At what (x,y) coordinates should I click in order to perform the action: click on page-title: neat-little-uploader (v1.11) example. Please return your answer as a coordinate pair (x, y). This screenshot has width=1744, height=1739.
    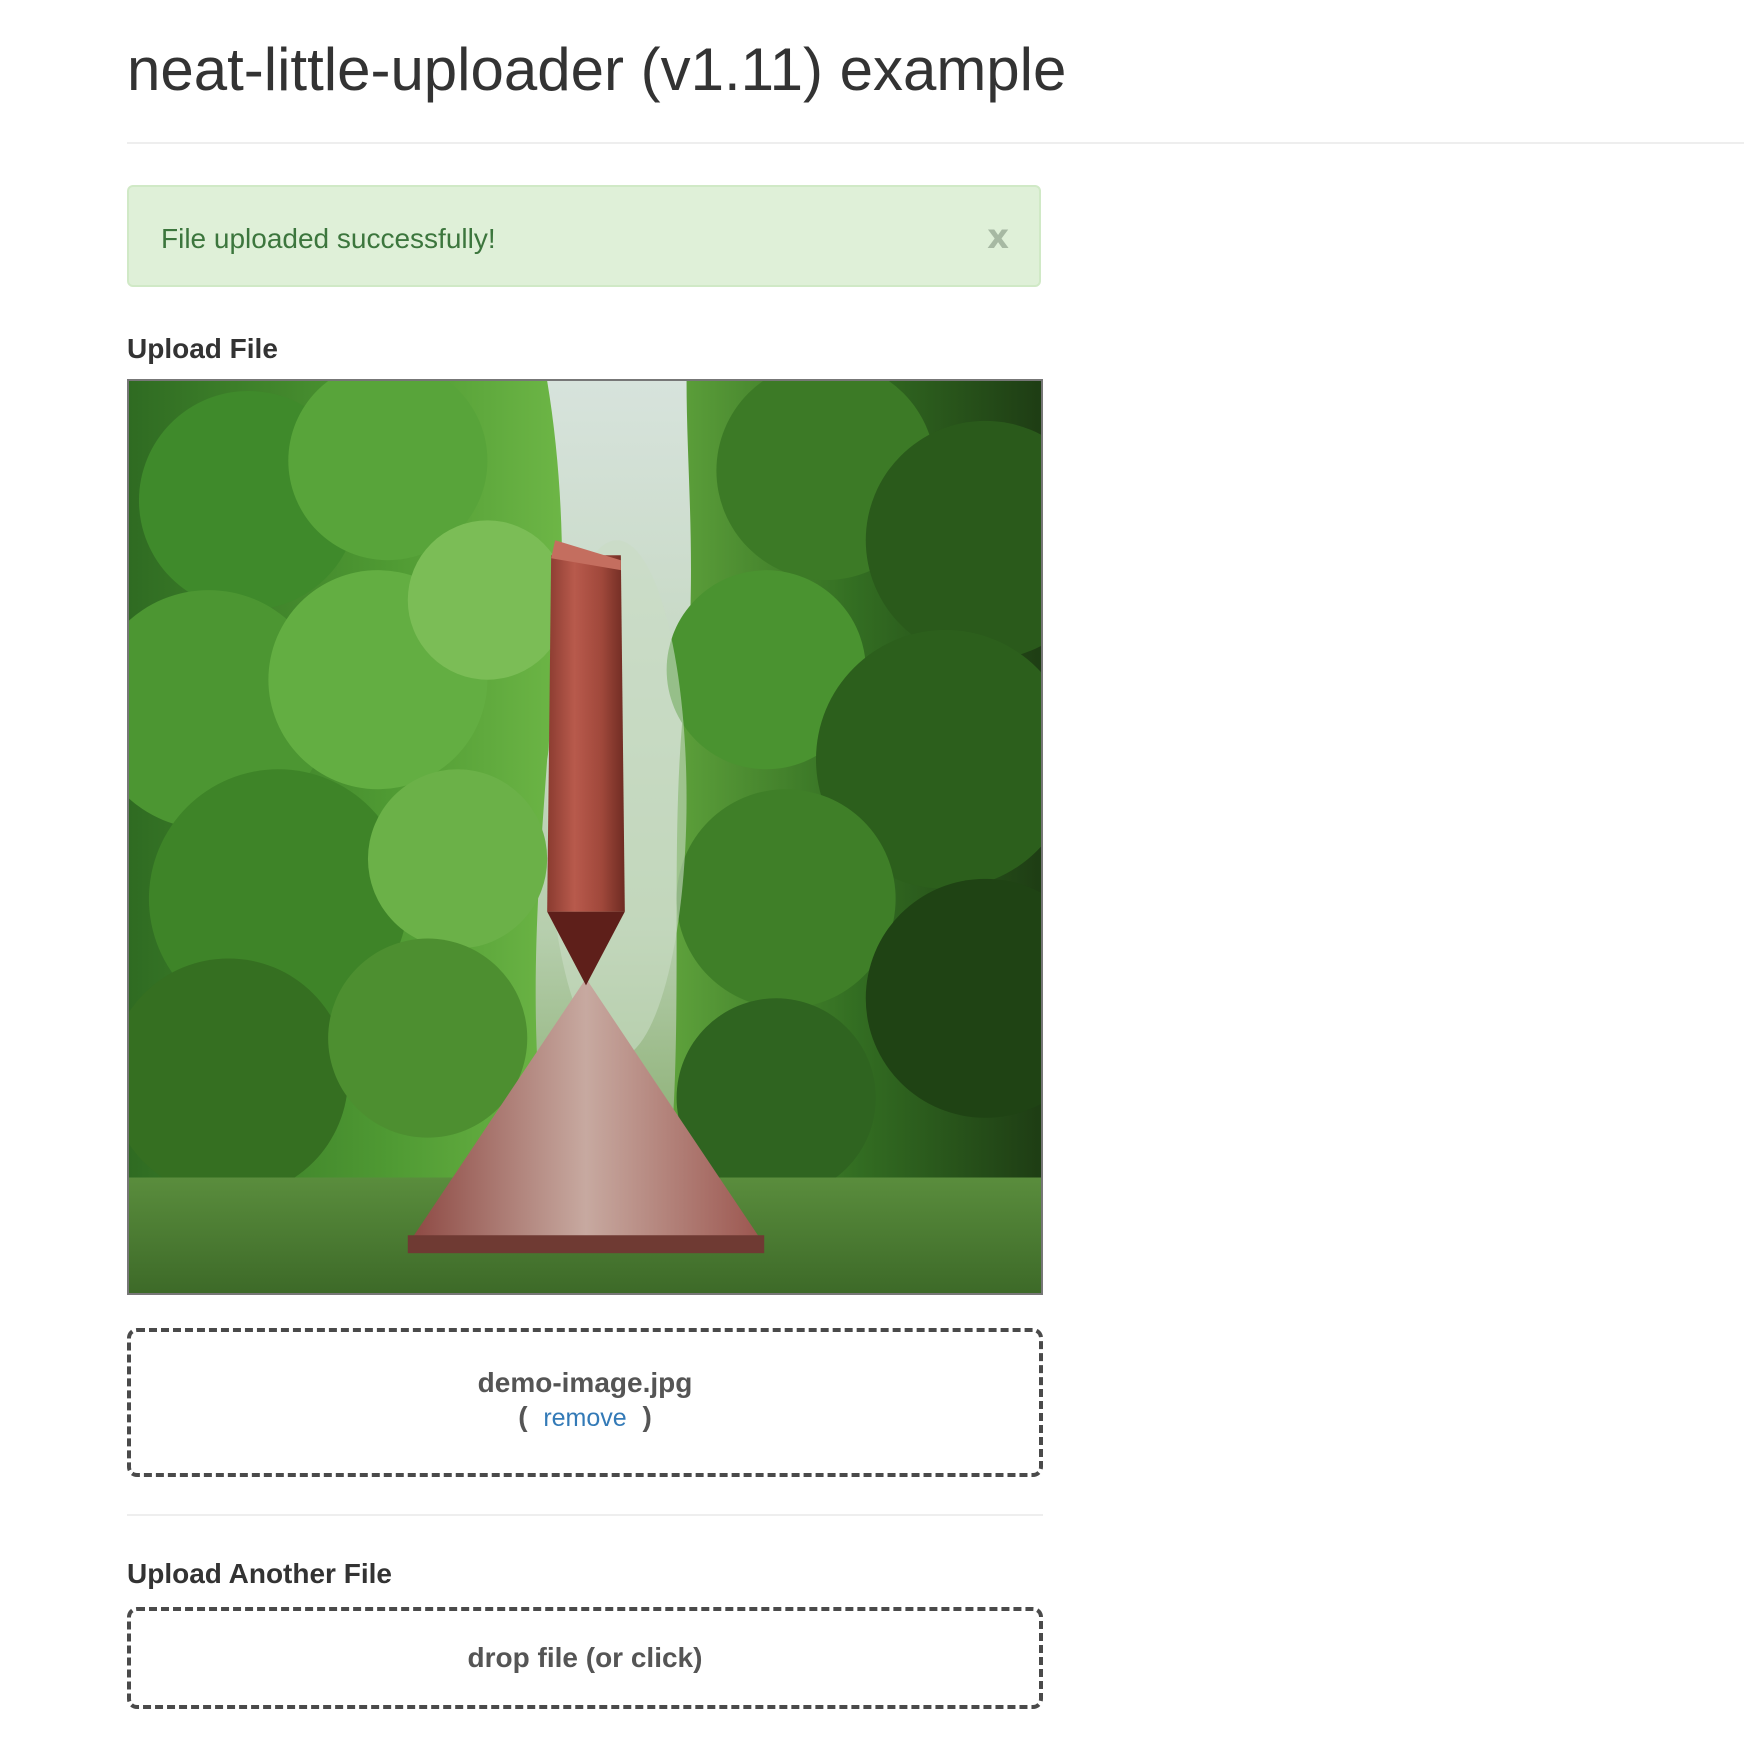
    Looking at the image, I should click on (597, 69).